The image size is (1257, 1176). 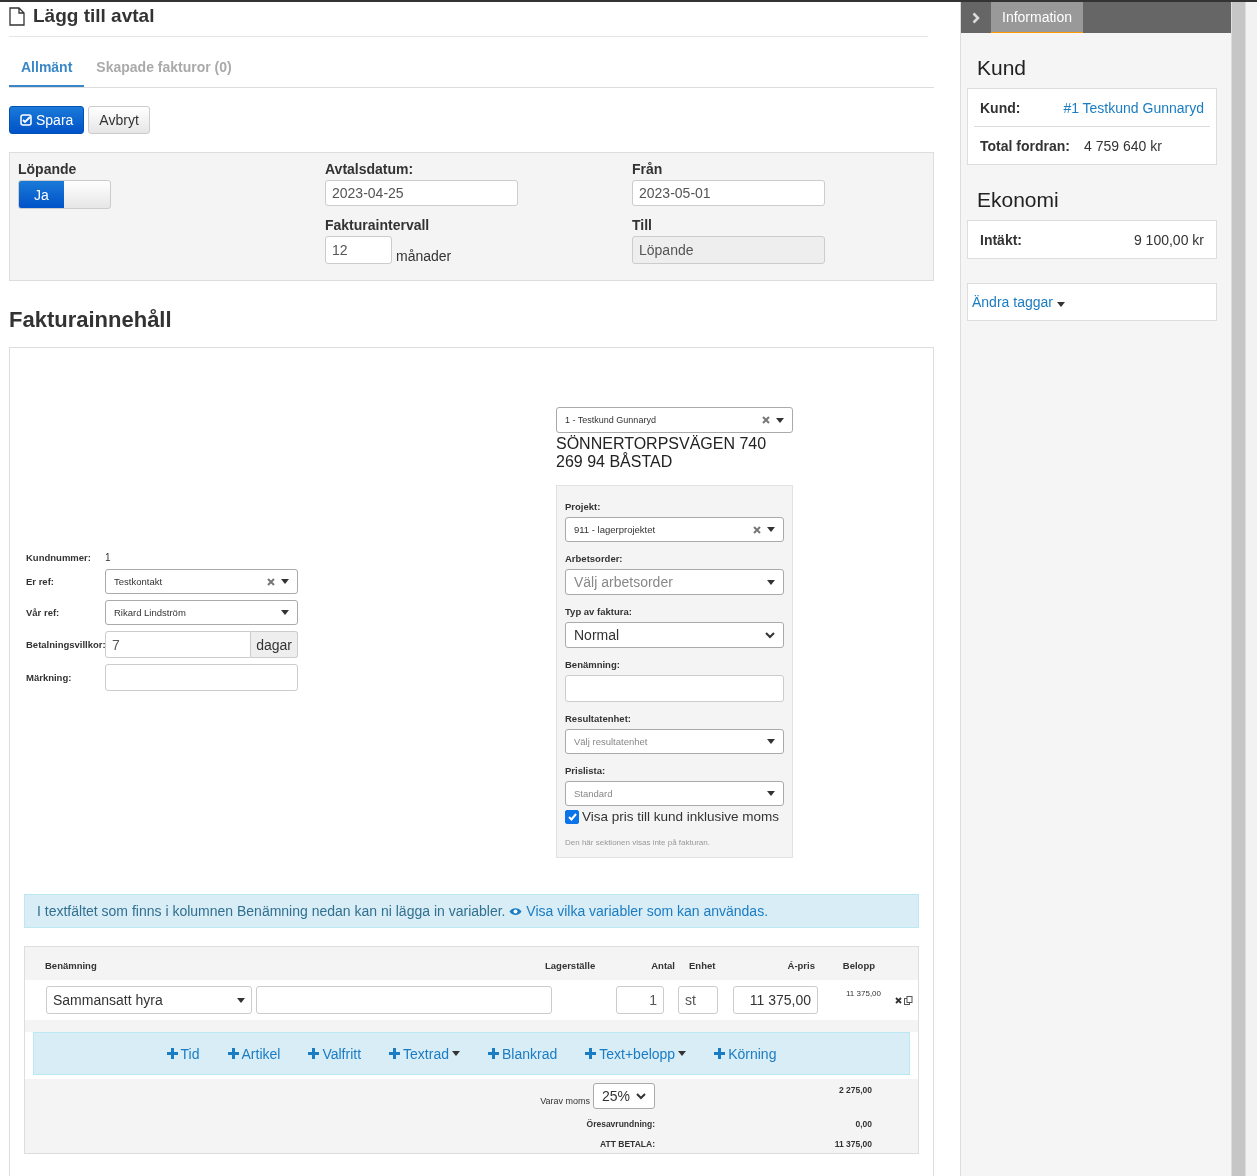 What do you see at coordinates (49, 677) in the screenshot?
I see `field-label: Märkning:` at bounding box center [49, 677].